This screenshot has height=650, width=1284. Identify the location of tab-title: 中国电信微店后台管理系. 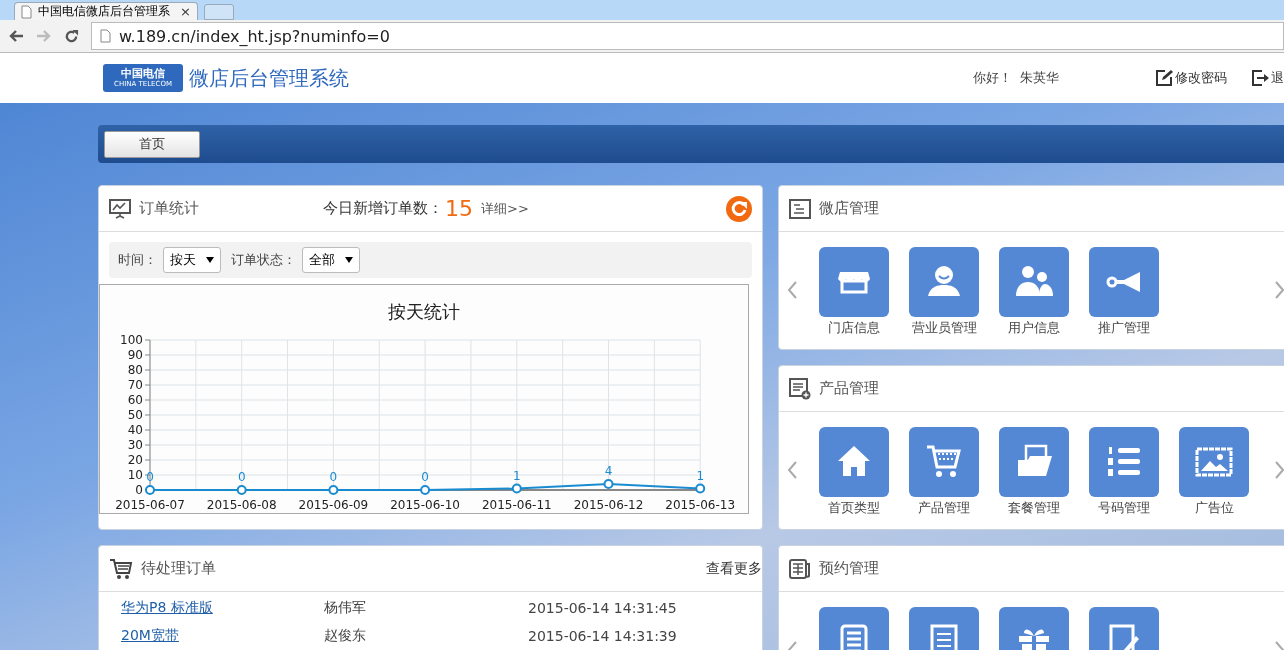
(104, 11).